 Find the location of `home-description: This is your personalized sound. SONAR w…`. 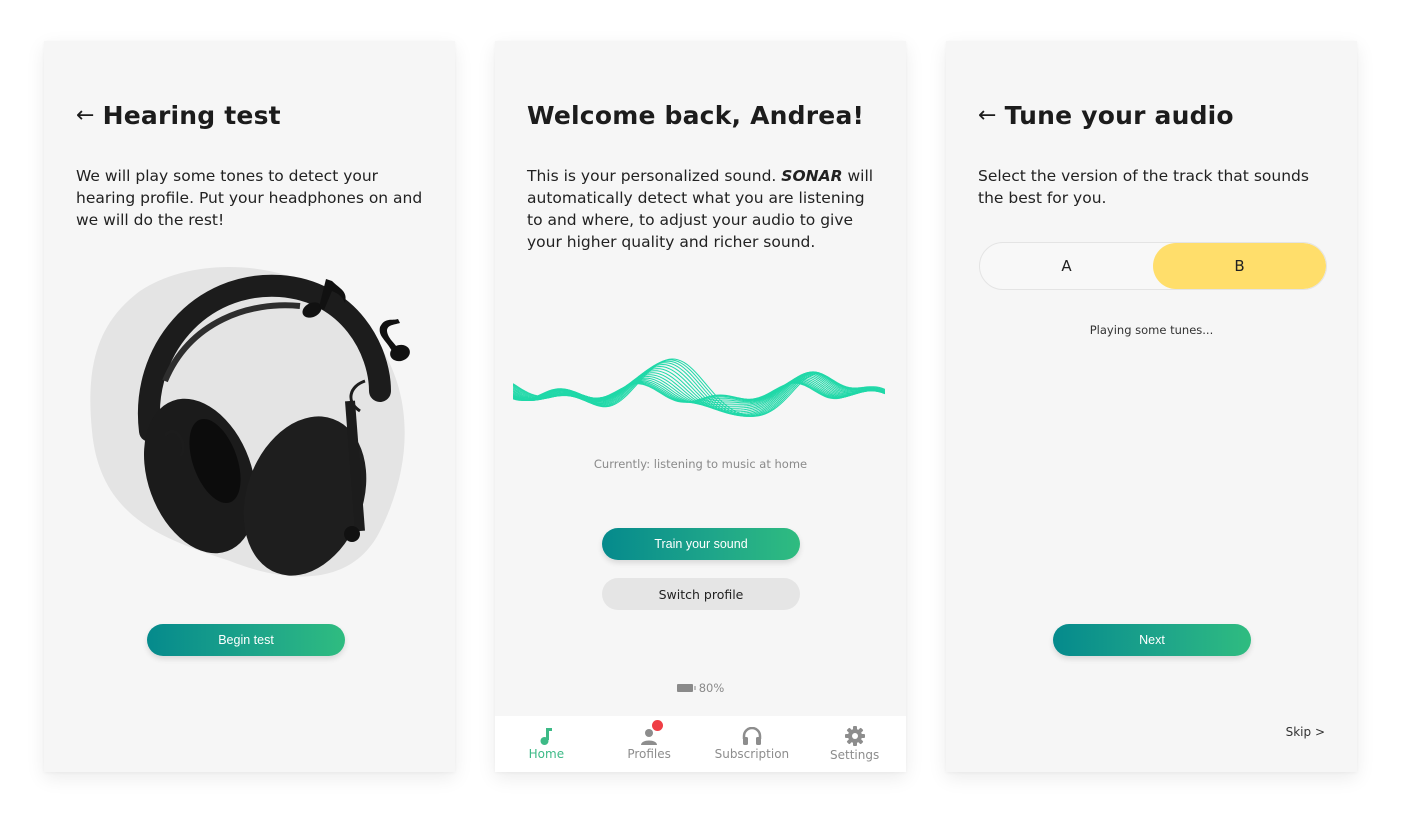

home-description: This is your personalized sound. SONAR w… is located at coordinates (702, 209).